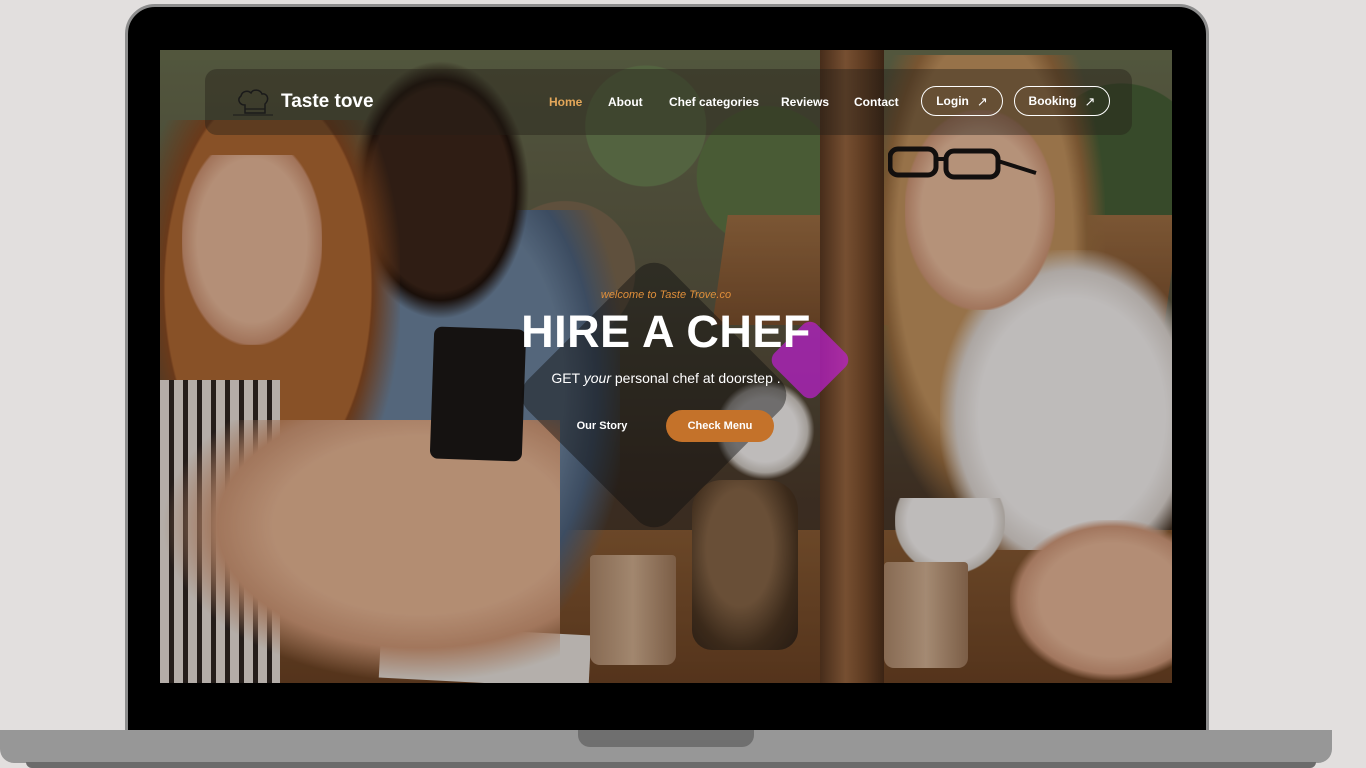 The image size is (1366, 768). I want to click on login-label: Login, so click(952, 101).